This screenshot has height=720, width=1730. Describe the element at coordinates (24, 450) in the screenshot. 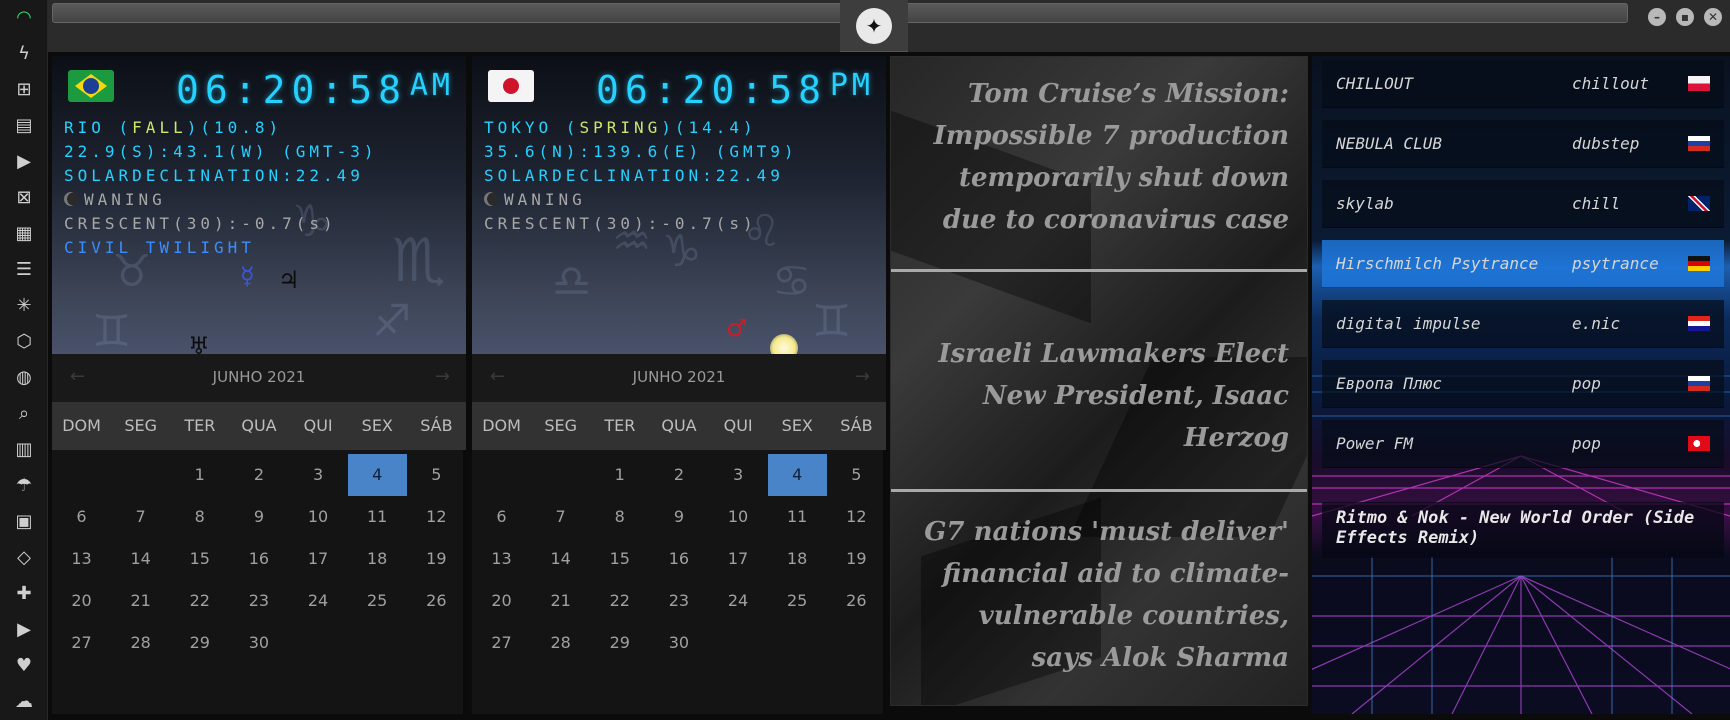

I see `folded-map-icon: ▥` at that location.